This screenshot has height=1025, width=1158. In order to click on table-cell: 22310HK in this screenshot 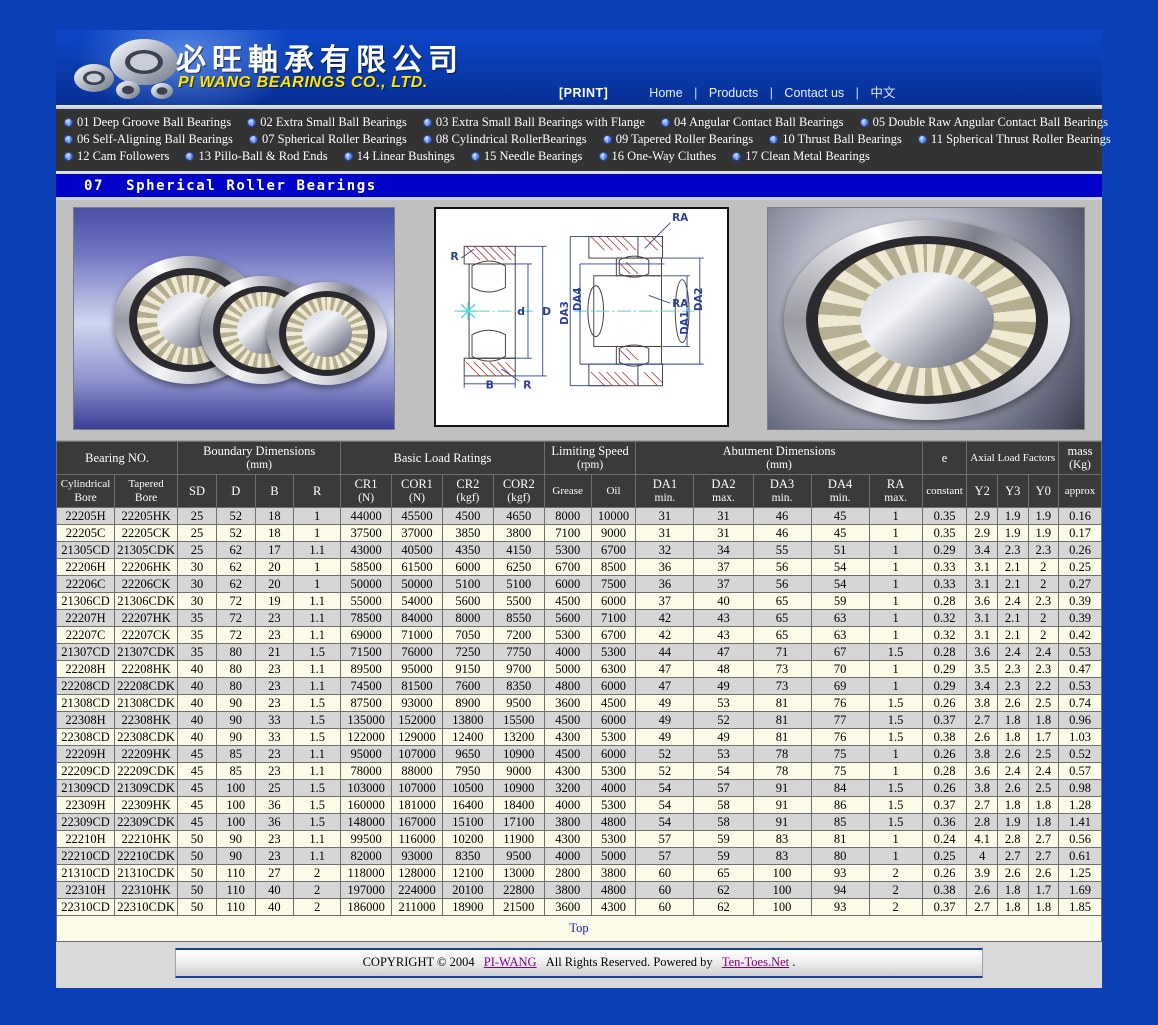, I will do `click(146, 890)`.